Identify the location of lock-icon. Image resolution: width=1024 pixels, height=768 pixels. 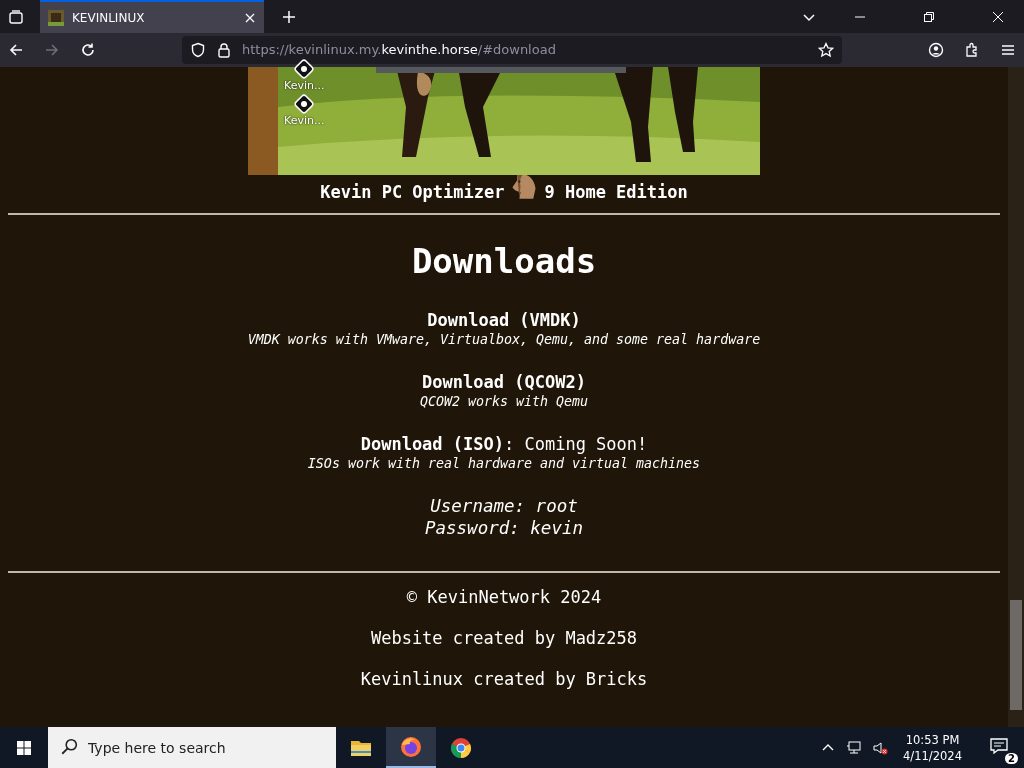
(224, 49).